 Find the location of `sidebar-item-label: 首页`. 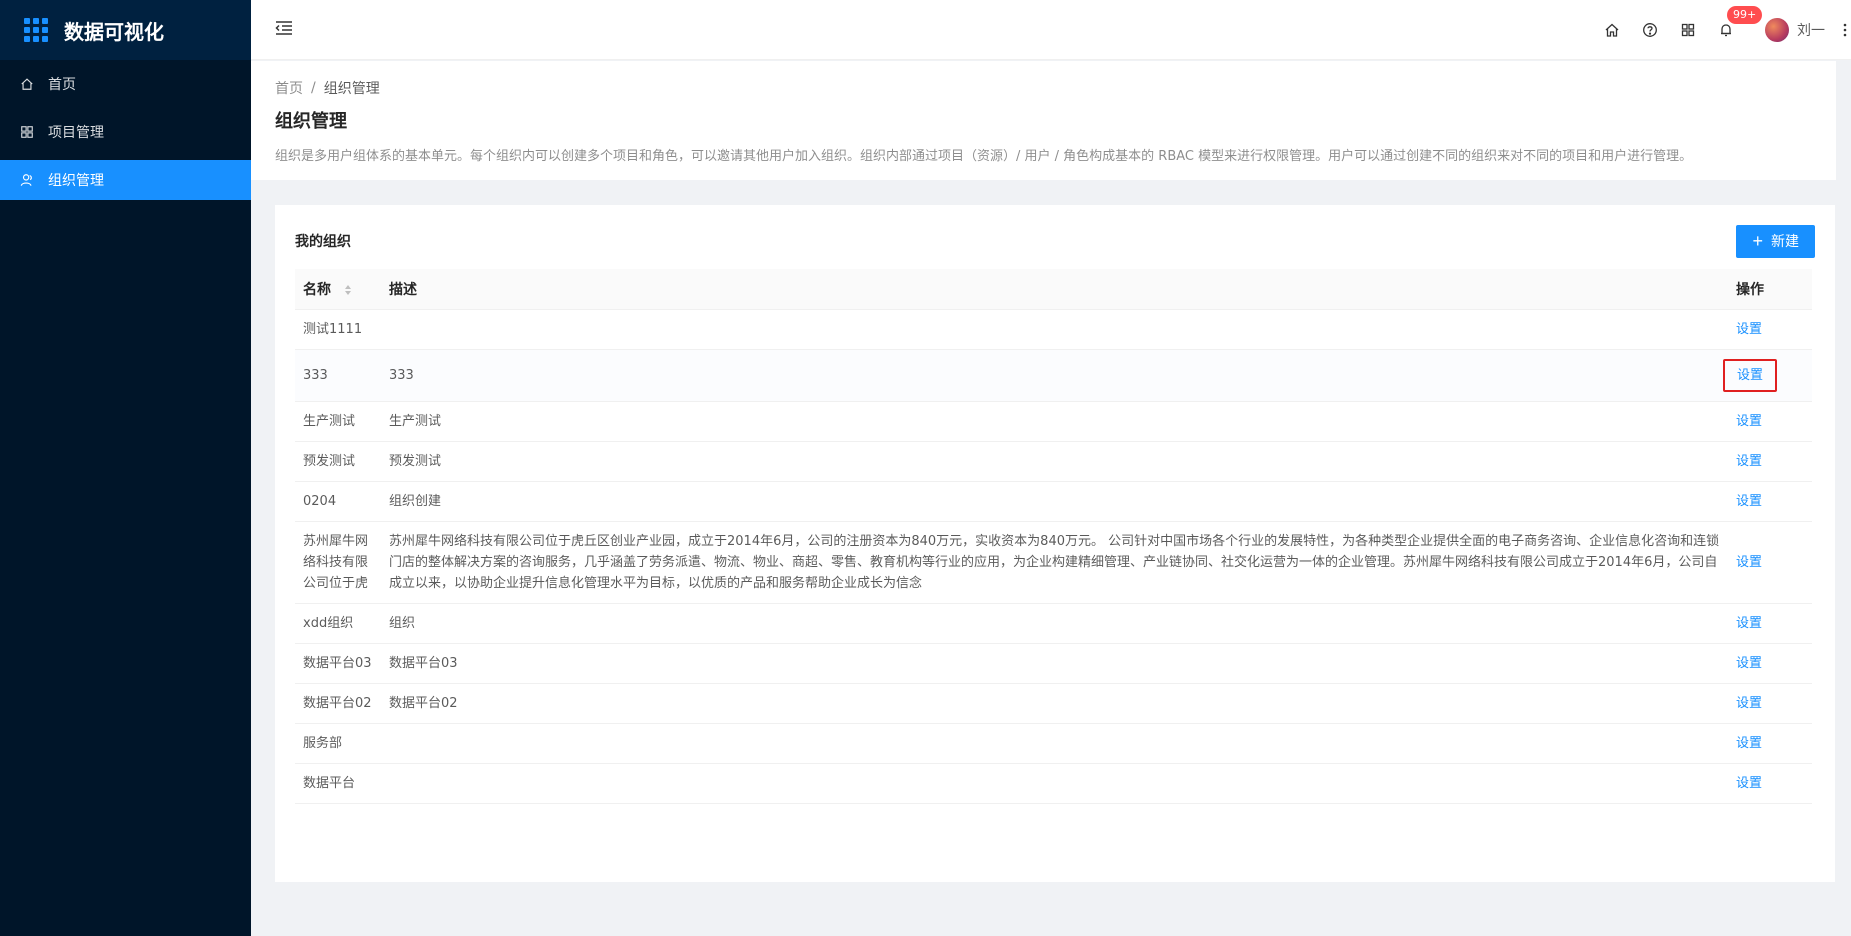

sidebar-item-label: 首页 is located at coordinates (62, 85).